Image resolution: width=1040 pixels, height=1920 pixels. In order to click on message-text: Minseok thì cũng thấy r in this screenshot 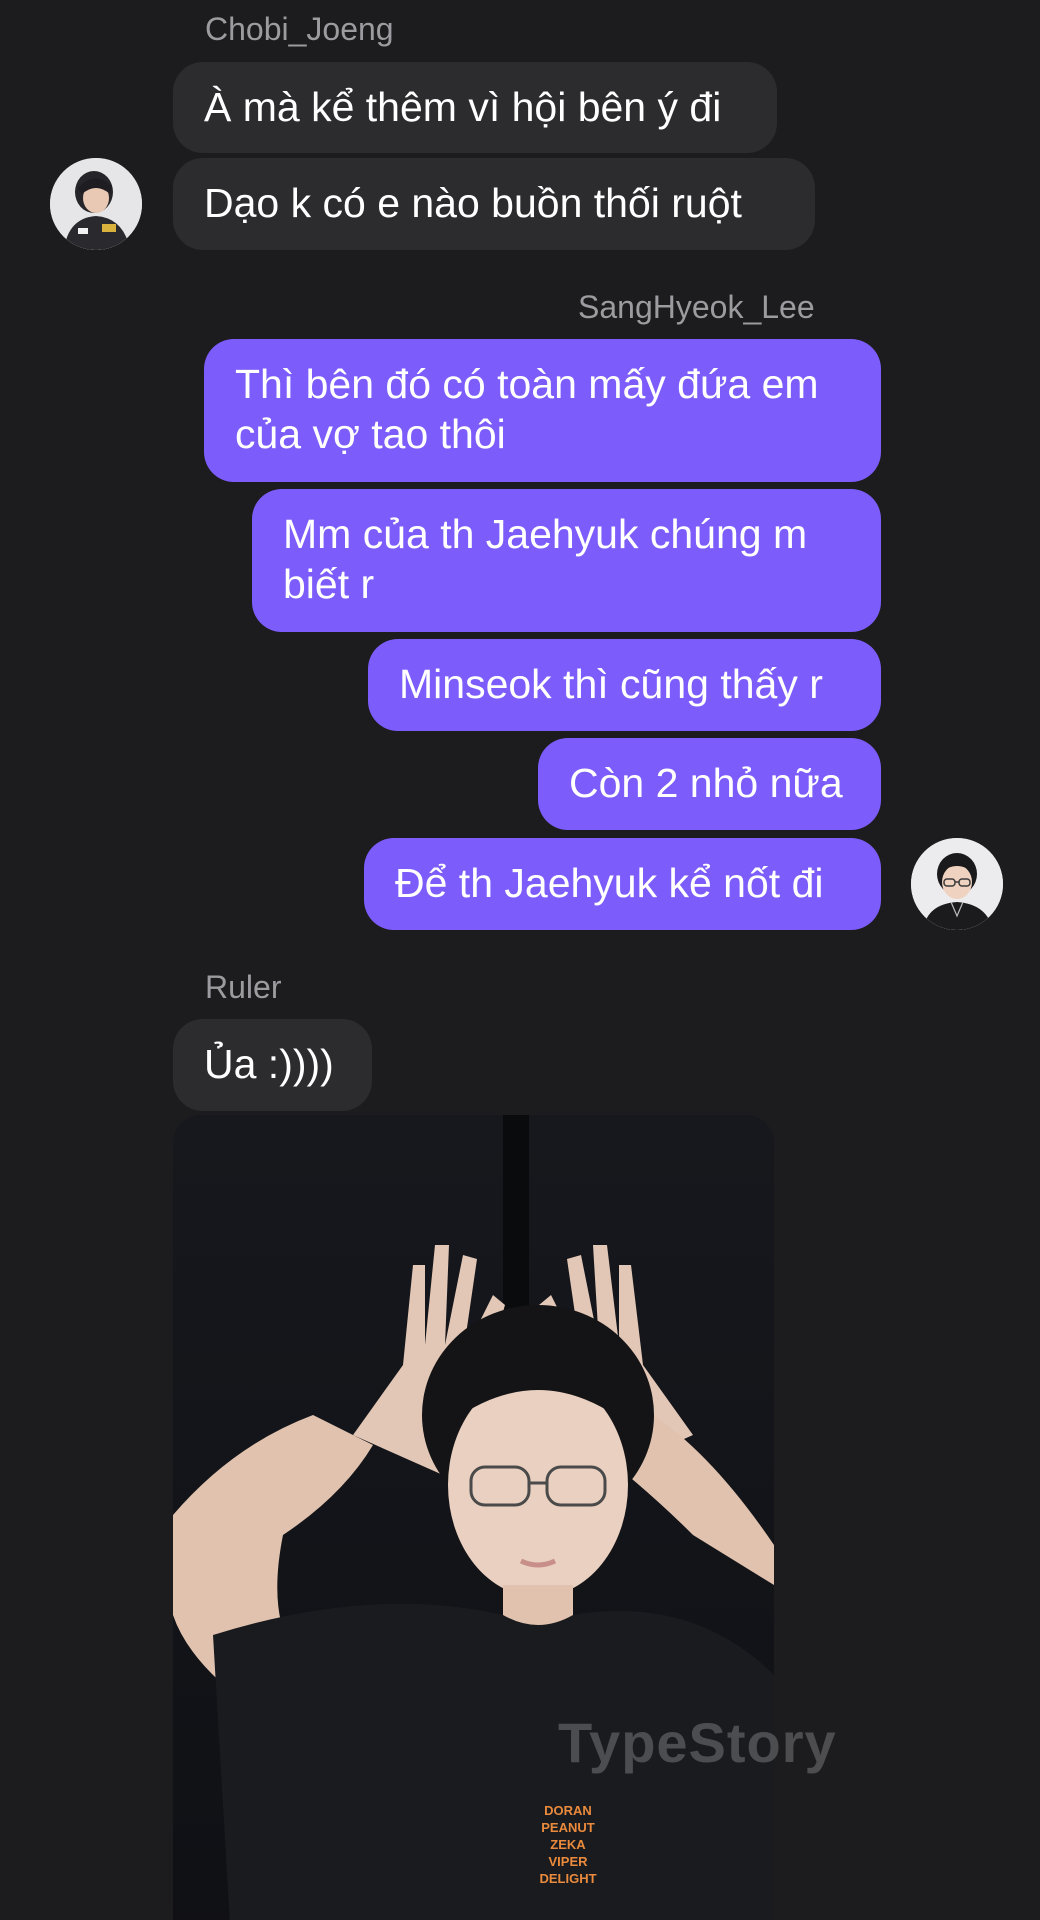, I will do `click(611, 684)`.